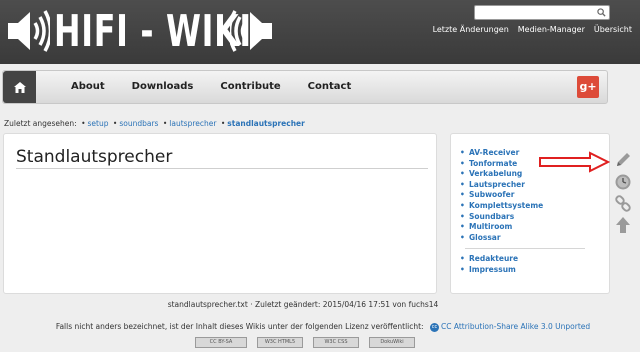  Describe the element at coordinates (88, 87) in the screenshot. I see `nav-about: About` at that location.